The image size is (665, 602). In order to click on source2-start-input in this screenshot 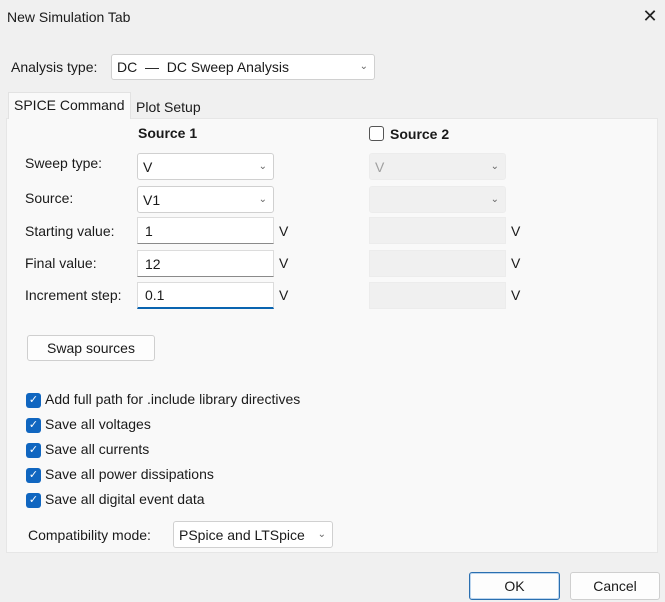, I will do `click(437, 230)`.